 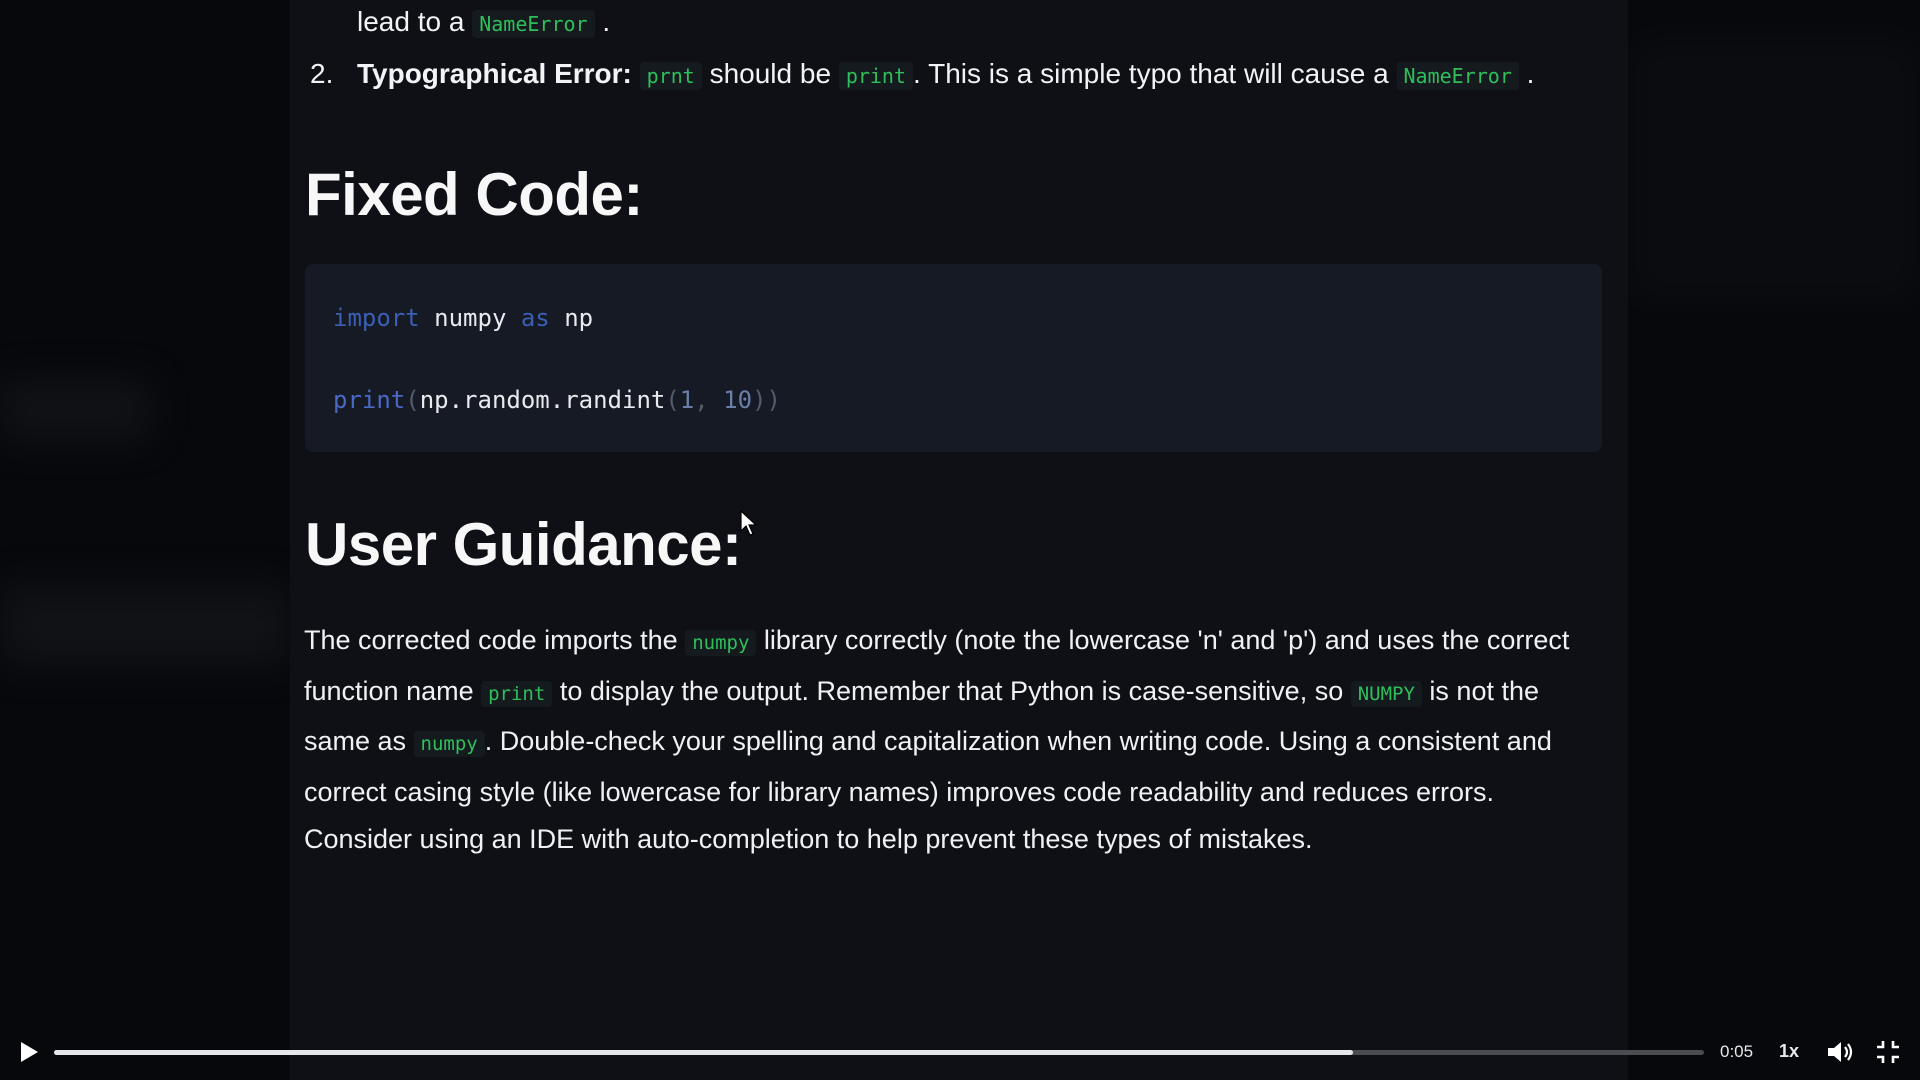 I want to click on code-number: 1, so click(x=687, y=400).